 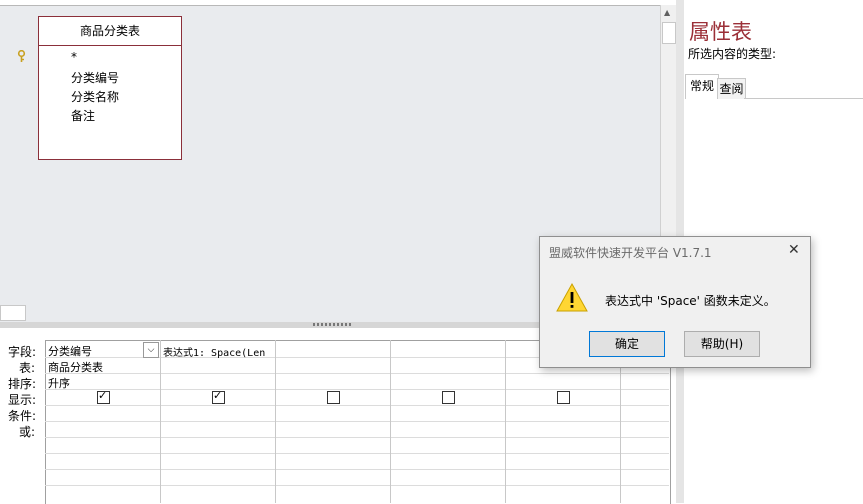 I want to click on row-label-sort: 排序:, so click(x=22, y=384).